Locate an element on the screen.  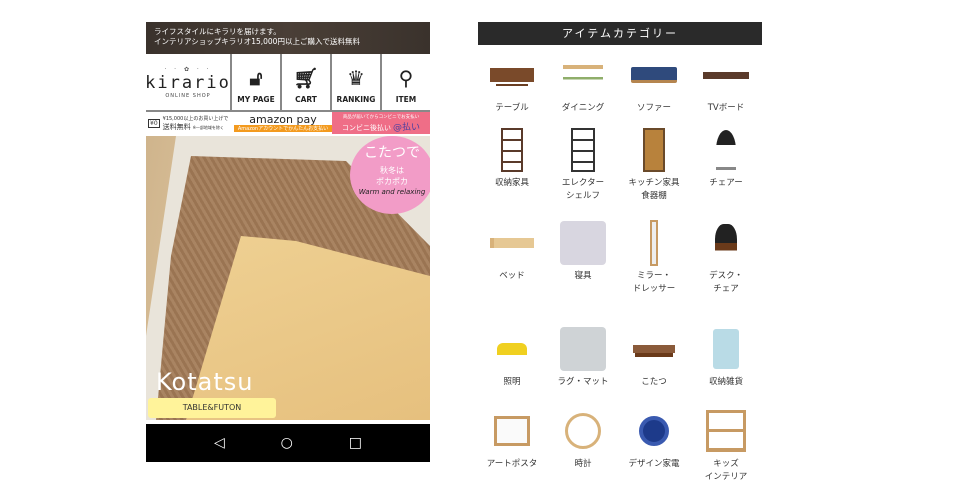
nav-my-page: 🔓︎ MY PAGE is located at coordinates (257, 82).